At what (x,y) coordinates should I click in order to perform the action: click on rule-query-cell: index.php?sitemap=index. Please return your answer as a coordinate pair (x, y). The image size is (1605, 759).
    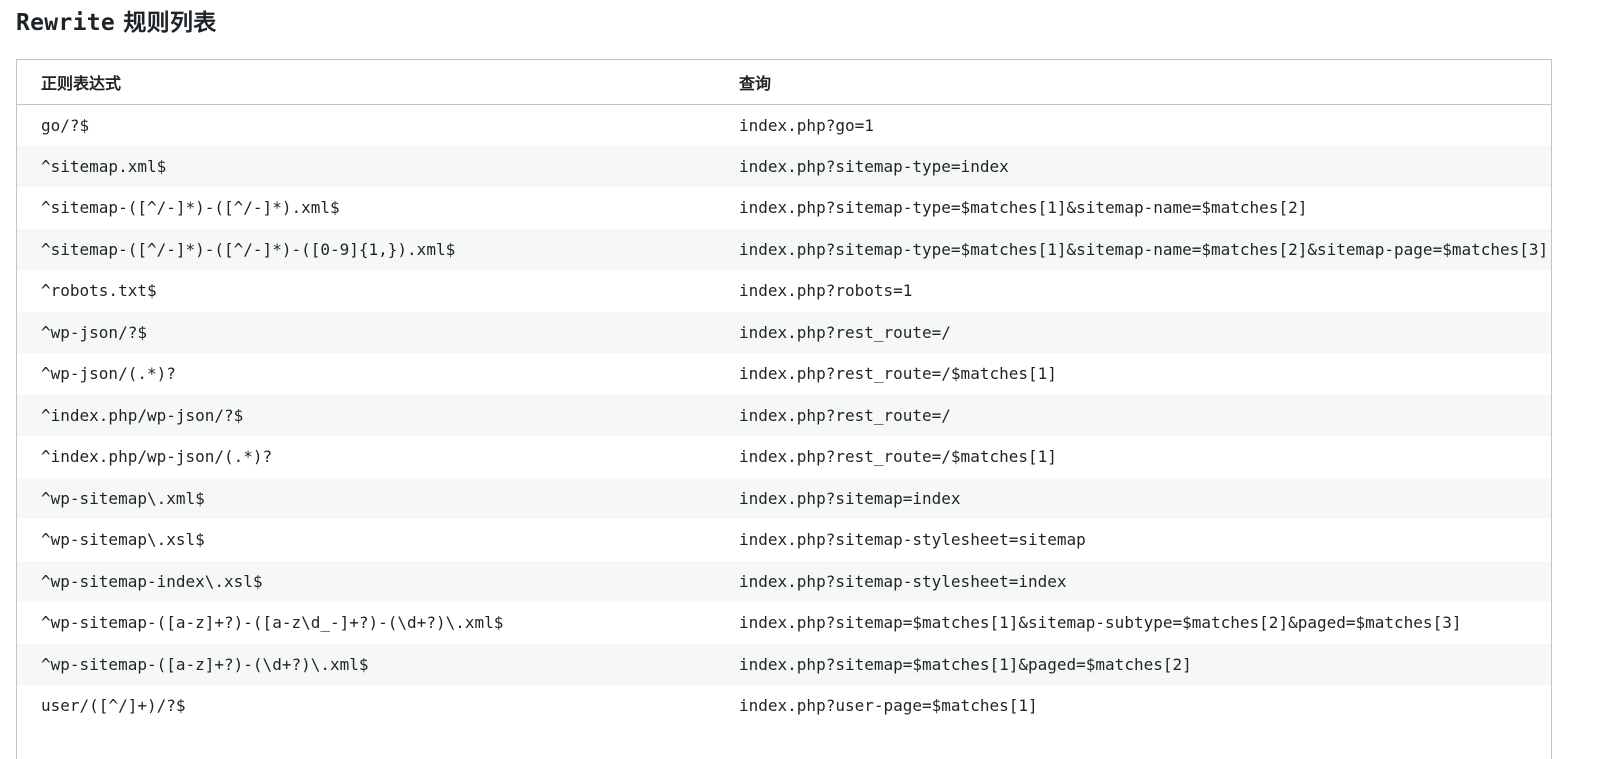
    Looking at the image, I should click on (1133, 498).